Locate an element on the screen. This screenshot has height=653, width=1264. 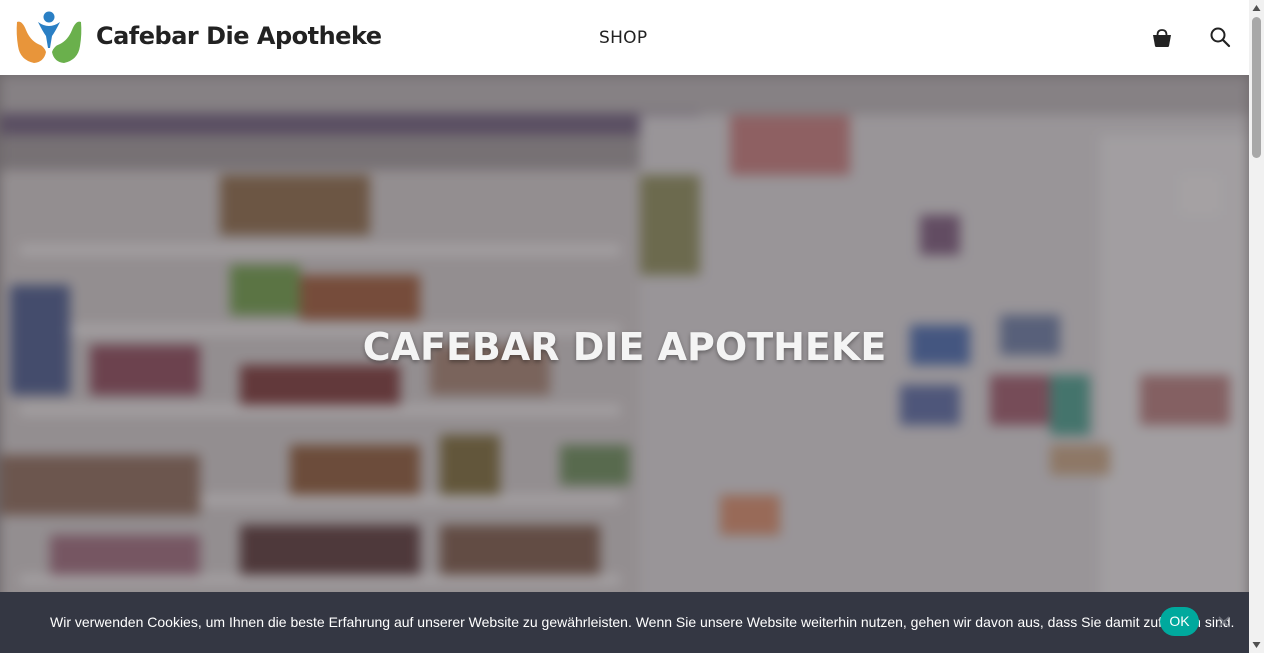
hero-title: CAFEBAR DIE APOTHEKE is located at coordinates (624, 347).